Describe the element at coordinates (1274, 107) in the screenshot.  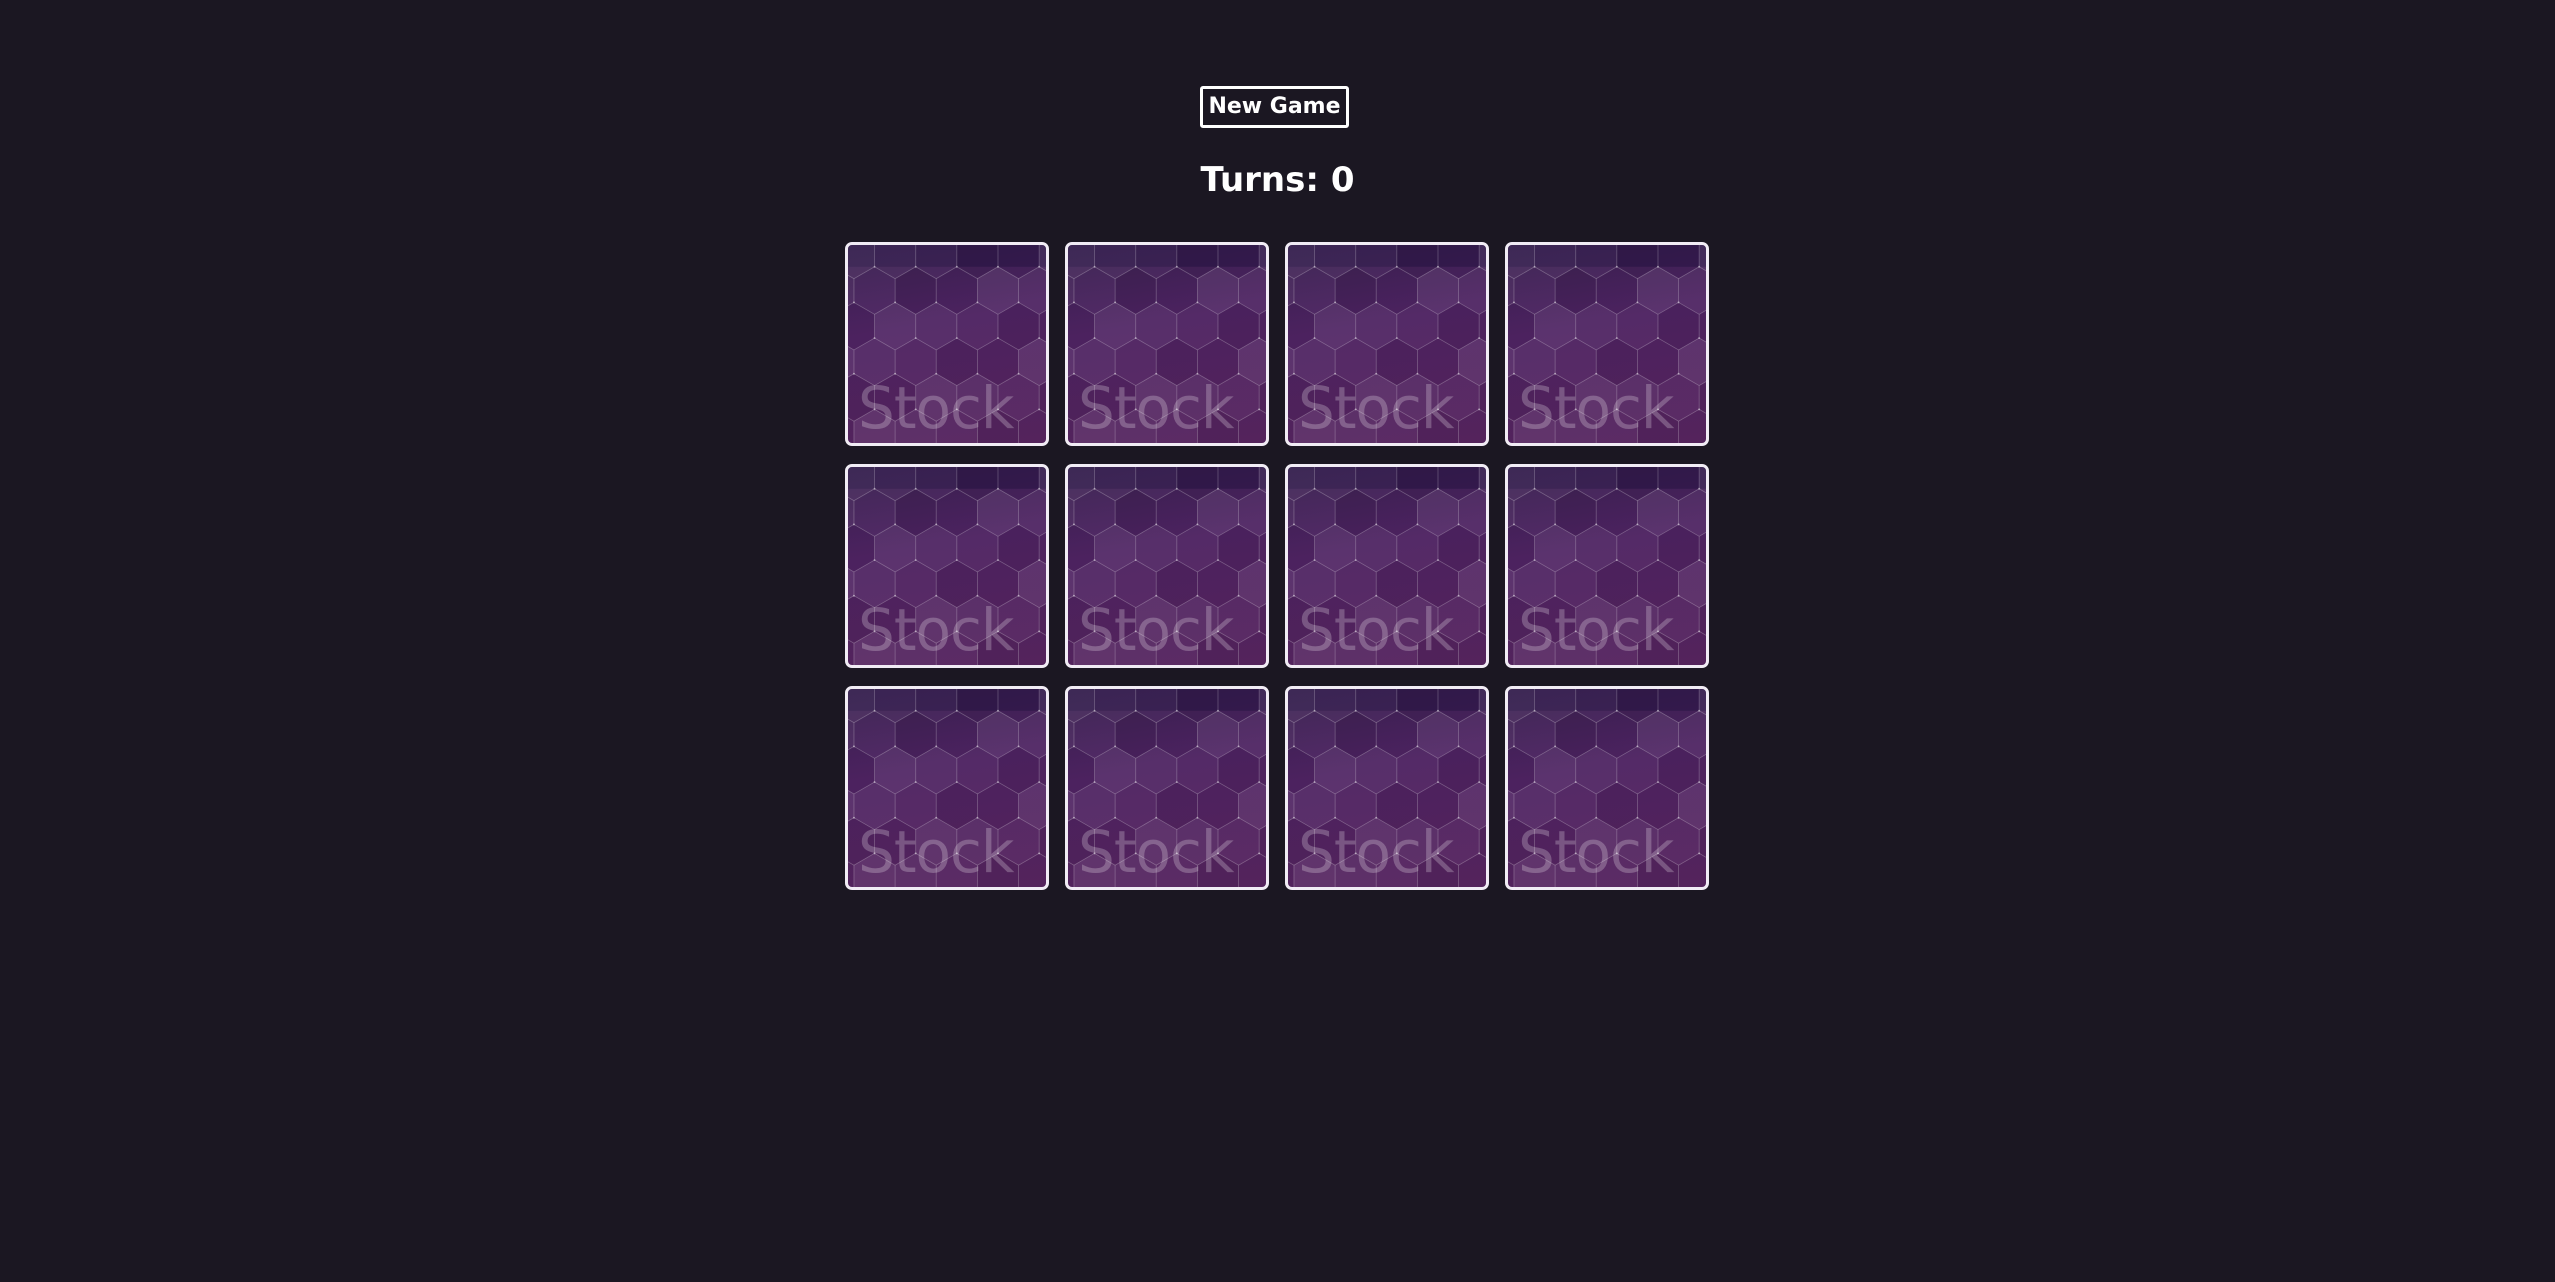
I see `new-game-button: New Game` at that location.